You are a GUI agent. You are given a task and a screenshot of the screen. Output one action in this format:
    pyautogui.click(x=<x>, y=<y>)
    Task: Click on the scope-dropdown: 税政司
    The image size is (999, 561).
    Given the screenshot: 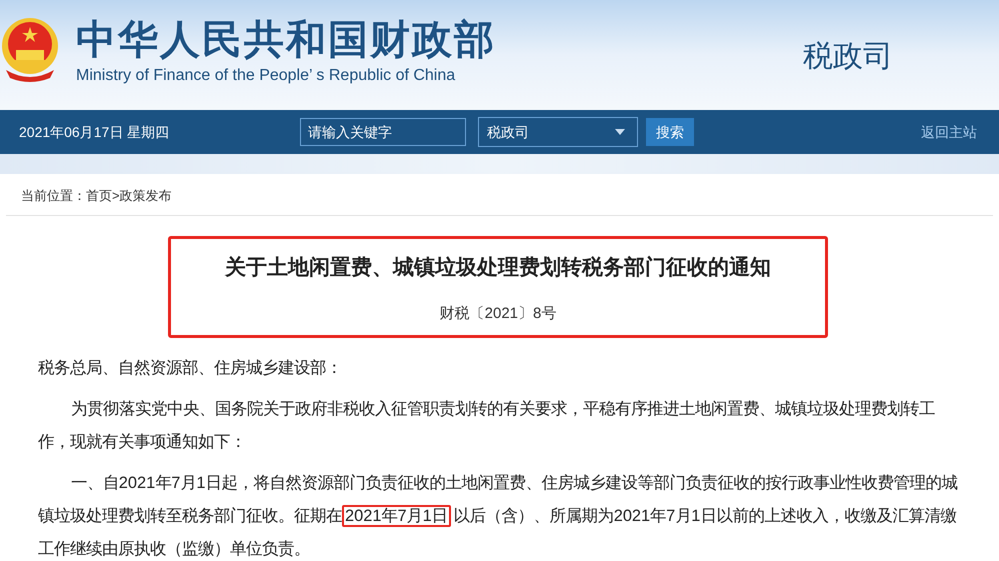 What is the action you would take?
    pyautogui.click(x=558, y=132)
    